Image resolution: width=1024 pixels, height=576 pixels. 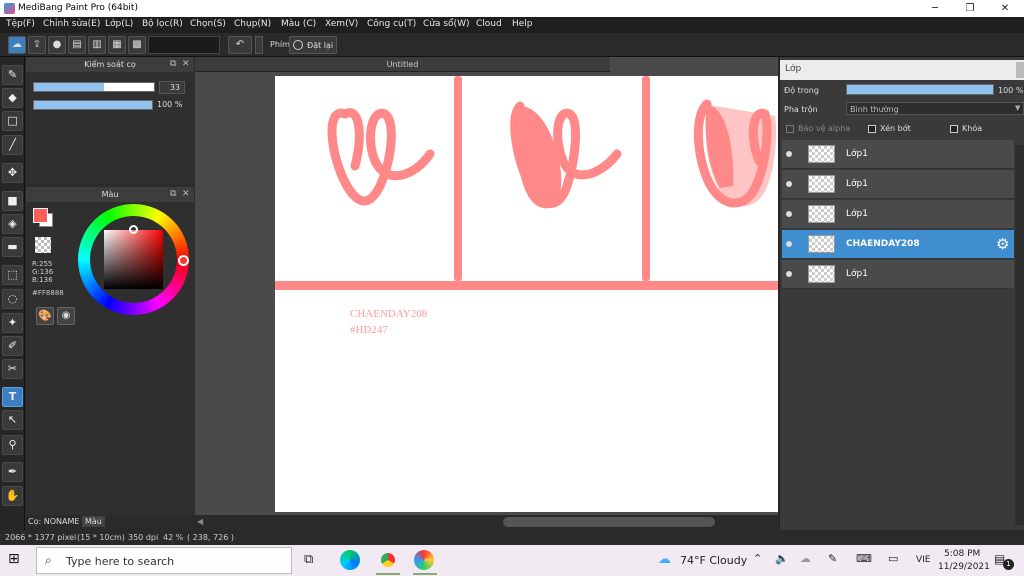 What do you see at coordinates (14, 559) in the screenshot?
I see `windows-start-icon: ⊞` at bounding box center [14, 559].